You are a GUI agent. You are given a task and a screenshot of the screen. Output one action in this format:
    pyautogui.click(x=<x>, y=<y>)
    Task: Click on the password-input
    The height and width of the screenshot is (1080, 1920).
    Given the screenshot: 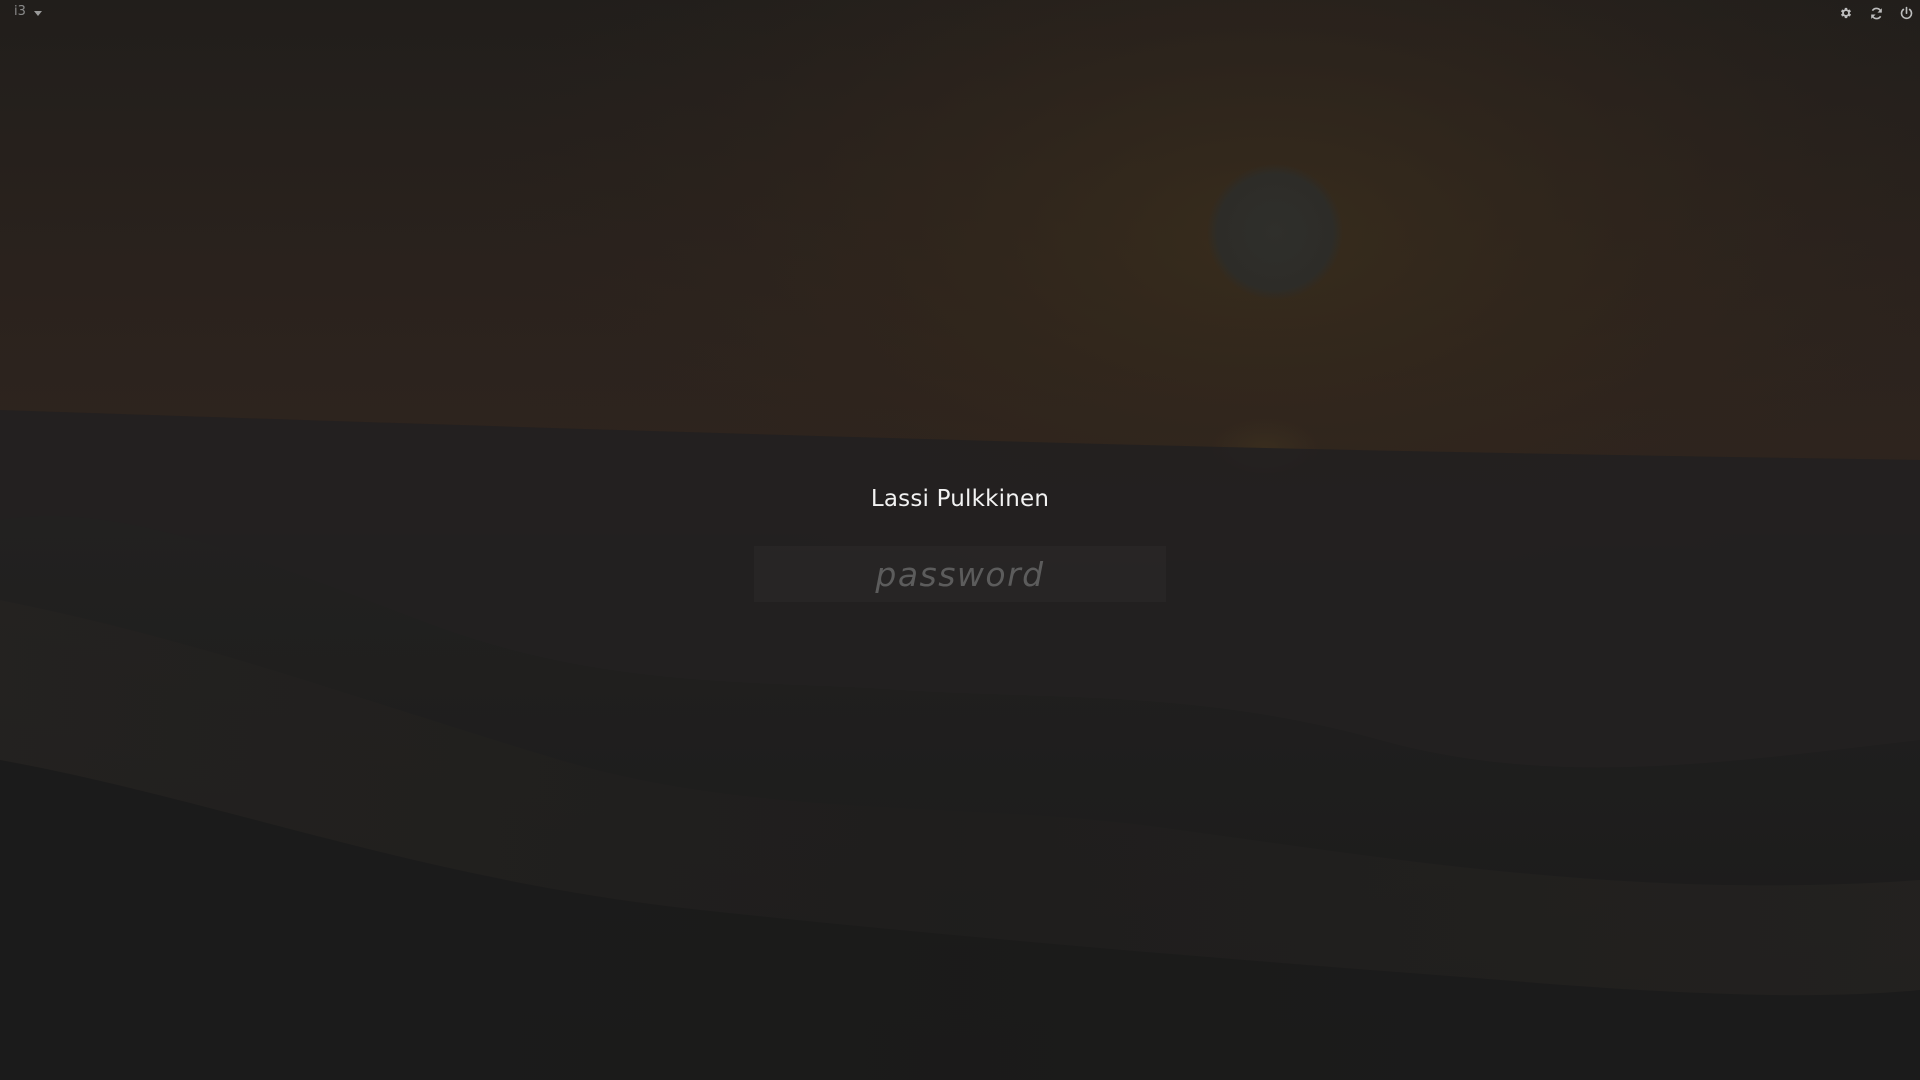 What is the action you would take?
    pyautogui.click(x=960, y=574)
    